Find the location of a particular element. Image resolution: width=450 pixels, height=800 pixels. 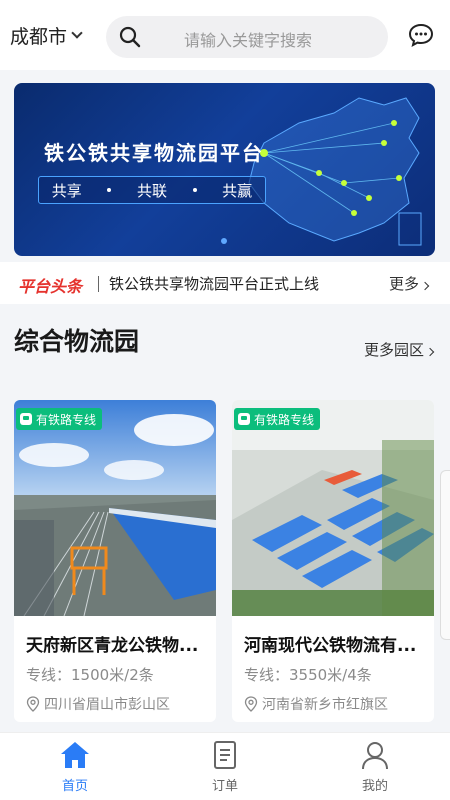

city-selector: 成都市 is located at coordinates (55, 35).